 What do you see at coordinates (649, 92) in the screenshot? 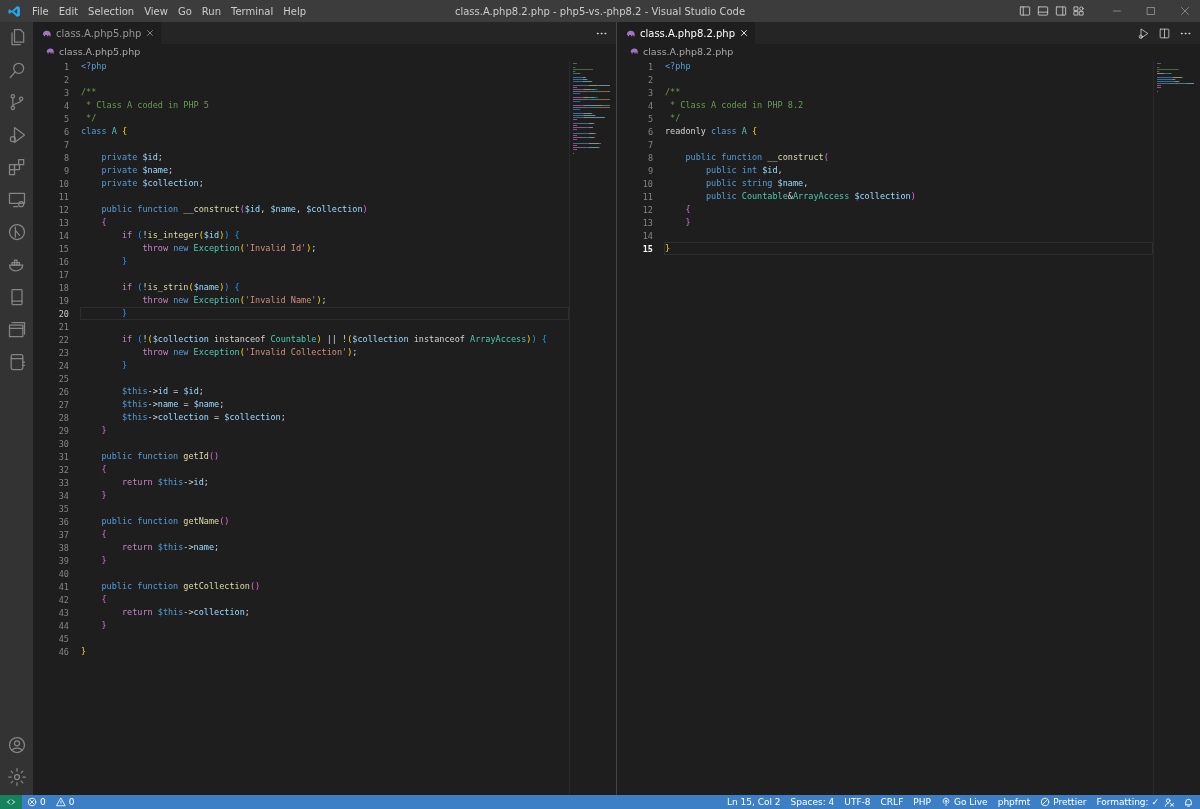
I see `line-number: 3` at bounding box center [649, 92].